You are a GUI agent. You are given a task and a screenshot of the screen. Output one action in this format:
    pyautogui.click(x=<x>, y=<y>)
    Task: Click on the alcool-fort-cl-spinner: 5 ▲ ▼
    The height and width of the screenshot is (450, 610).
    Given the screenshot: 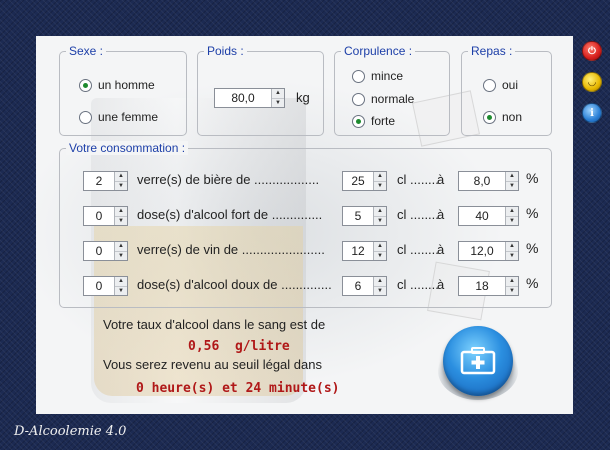 What is the action you would take?
    pyautogui.click(x=364, y=216)
    